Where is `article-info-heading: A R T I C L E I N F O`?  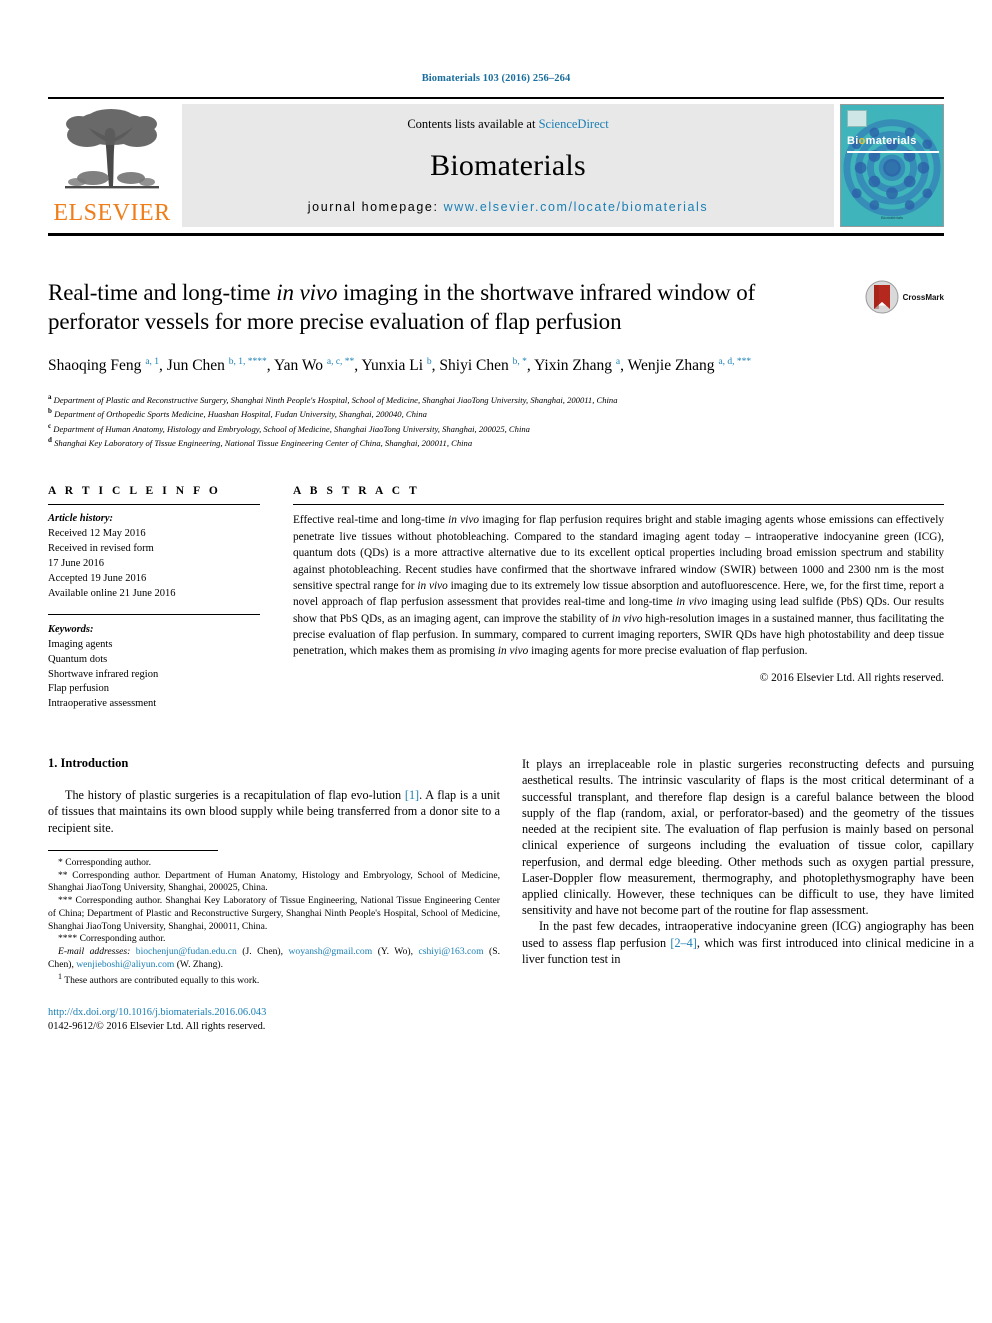
article-info-heading: A R T I C L E I N F O is located at coordinates (134, 491).